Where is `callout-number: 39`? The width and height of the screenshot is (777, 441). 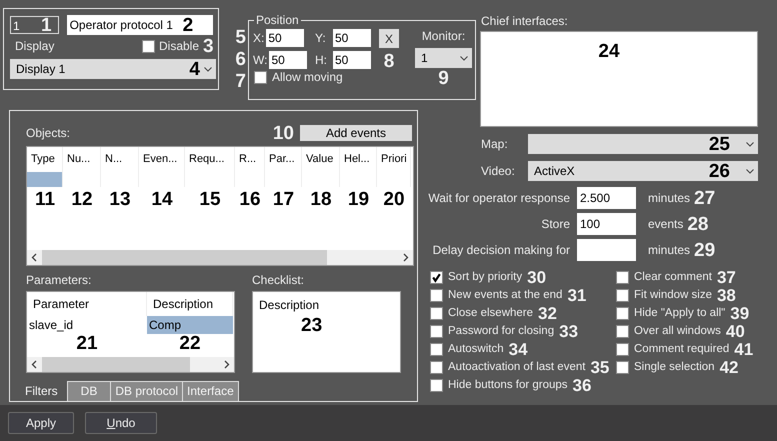 callout-number: 39 is located at coordinates (740, 313).